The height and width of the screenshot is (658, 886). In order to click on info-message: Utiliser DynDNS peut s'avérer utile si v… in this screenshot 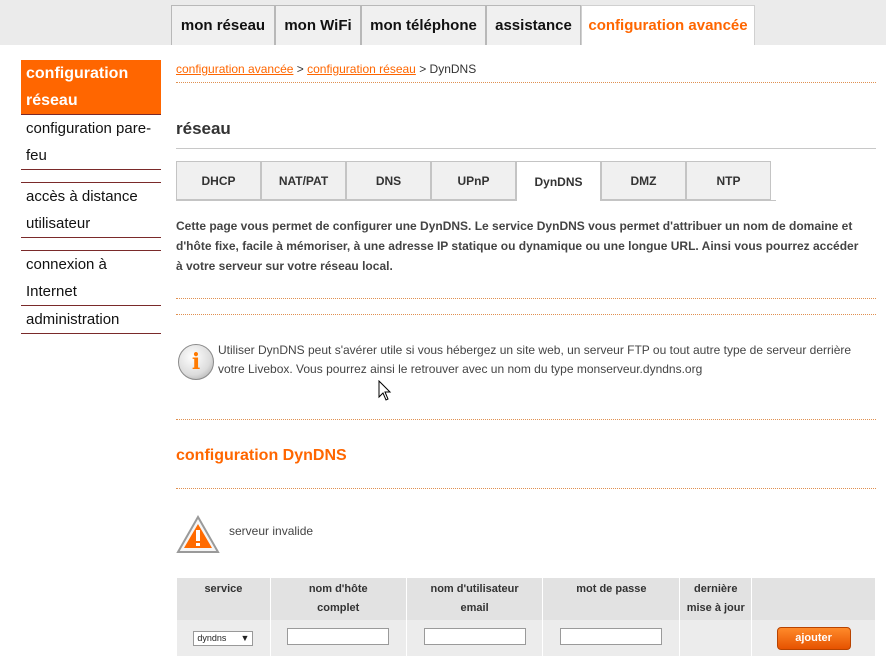, I will do `click(535, 359)`.